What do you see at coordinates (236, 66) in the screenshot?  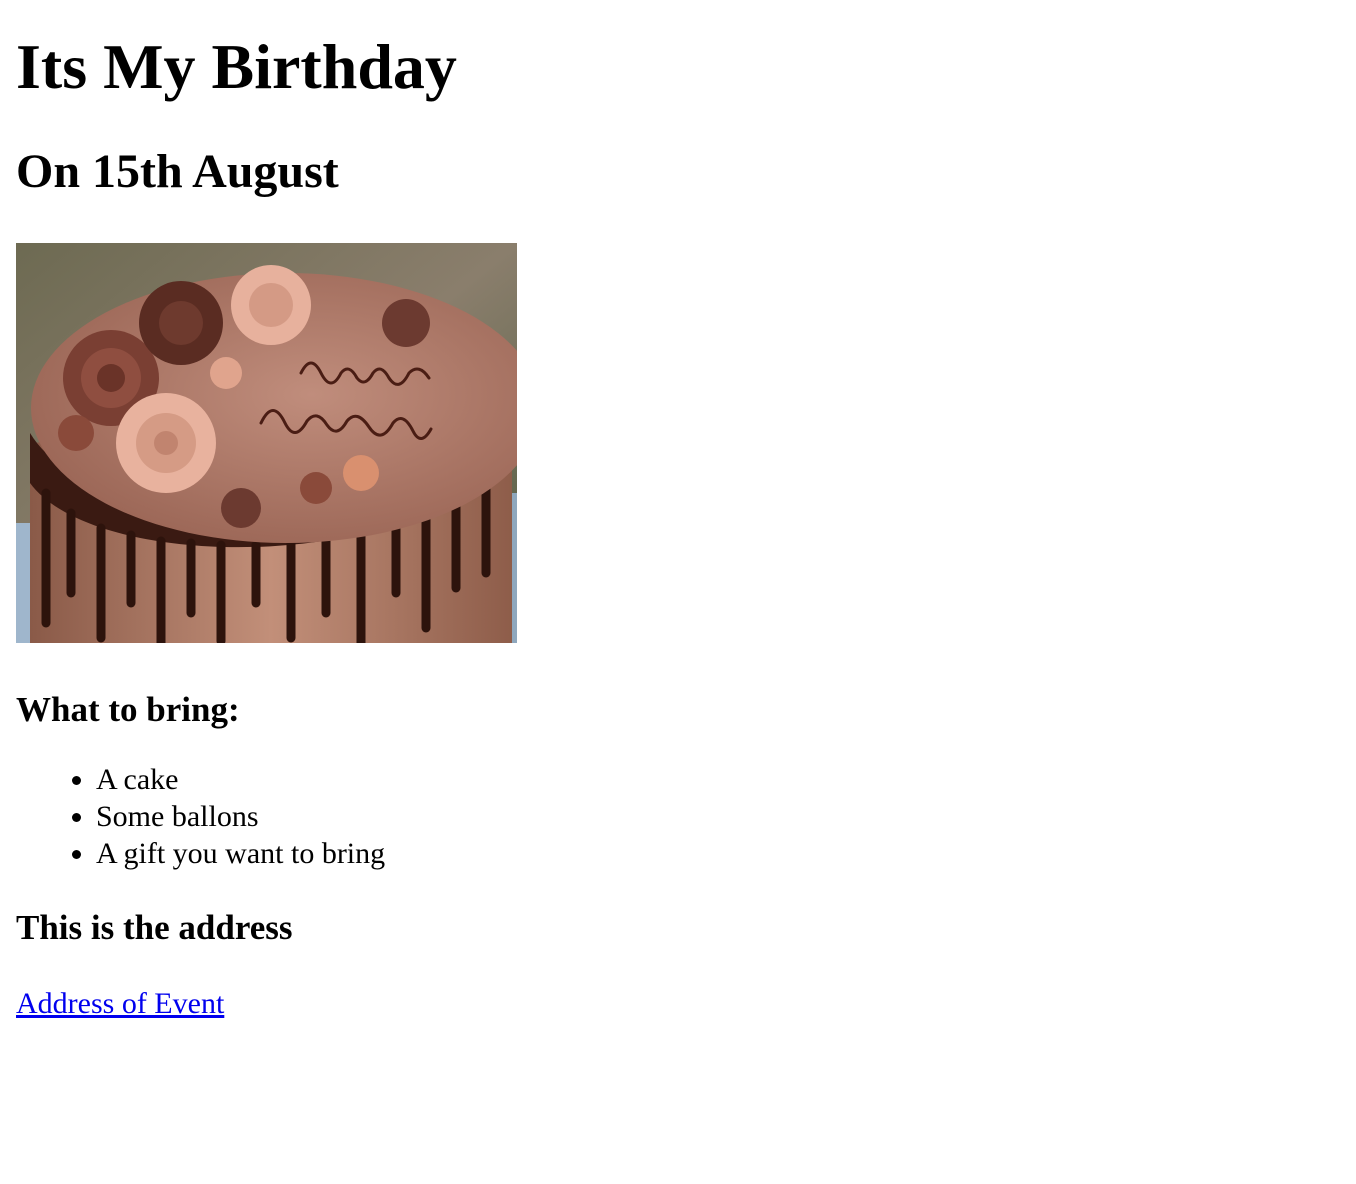 I see `page-title: Its My Birthday` at bounding box center [236, 66].